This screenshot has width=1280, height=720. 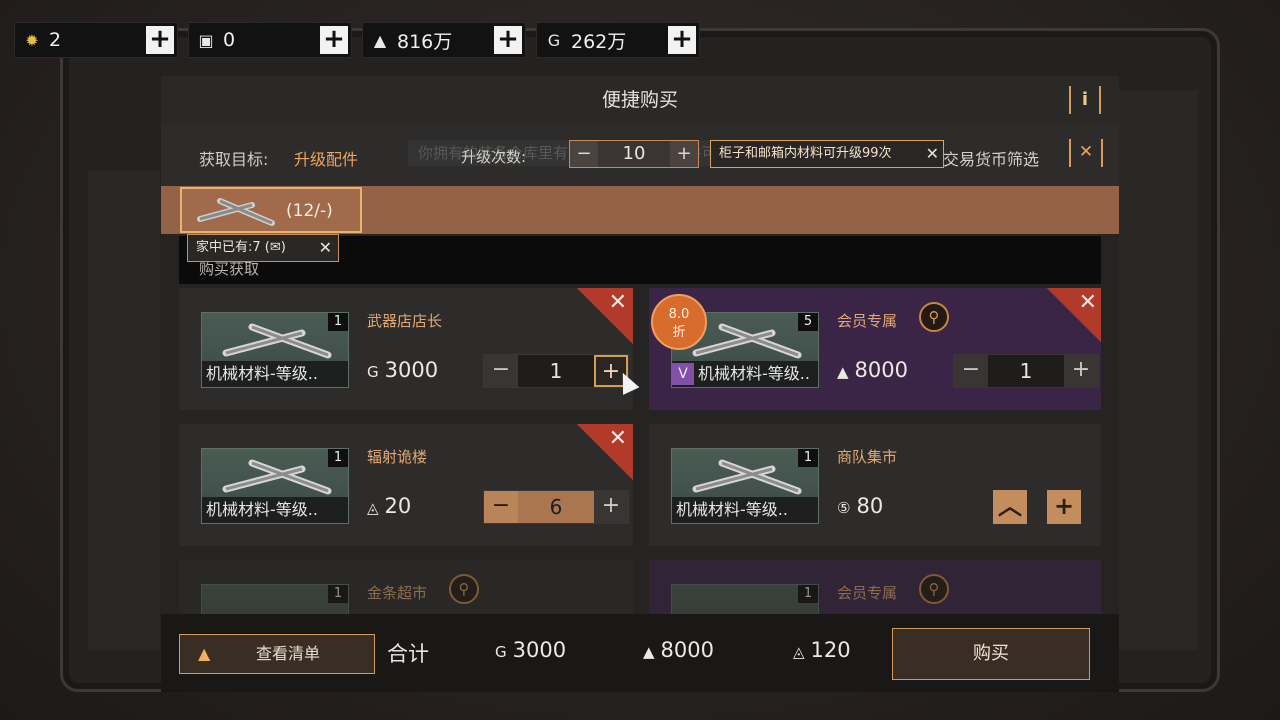 What do you see at coordinates (991, 654) in the screenshot?
I see `buy-button: 购买` at bounding box center [991, 654].